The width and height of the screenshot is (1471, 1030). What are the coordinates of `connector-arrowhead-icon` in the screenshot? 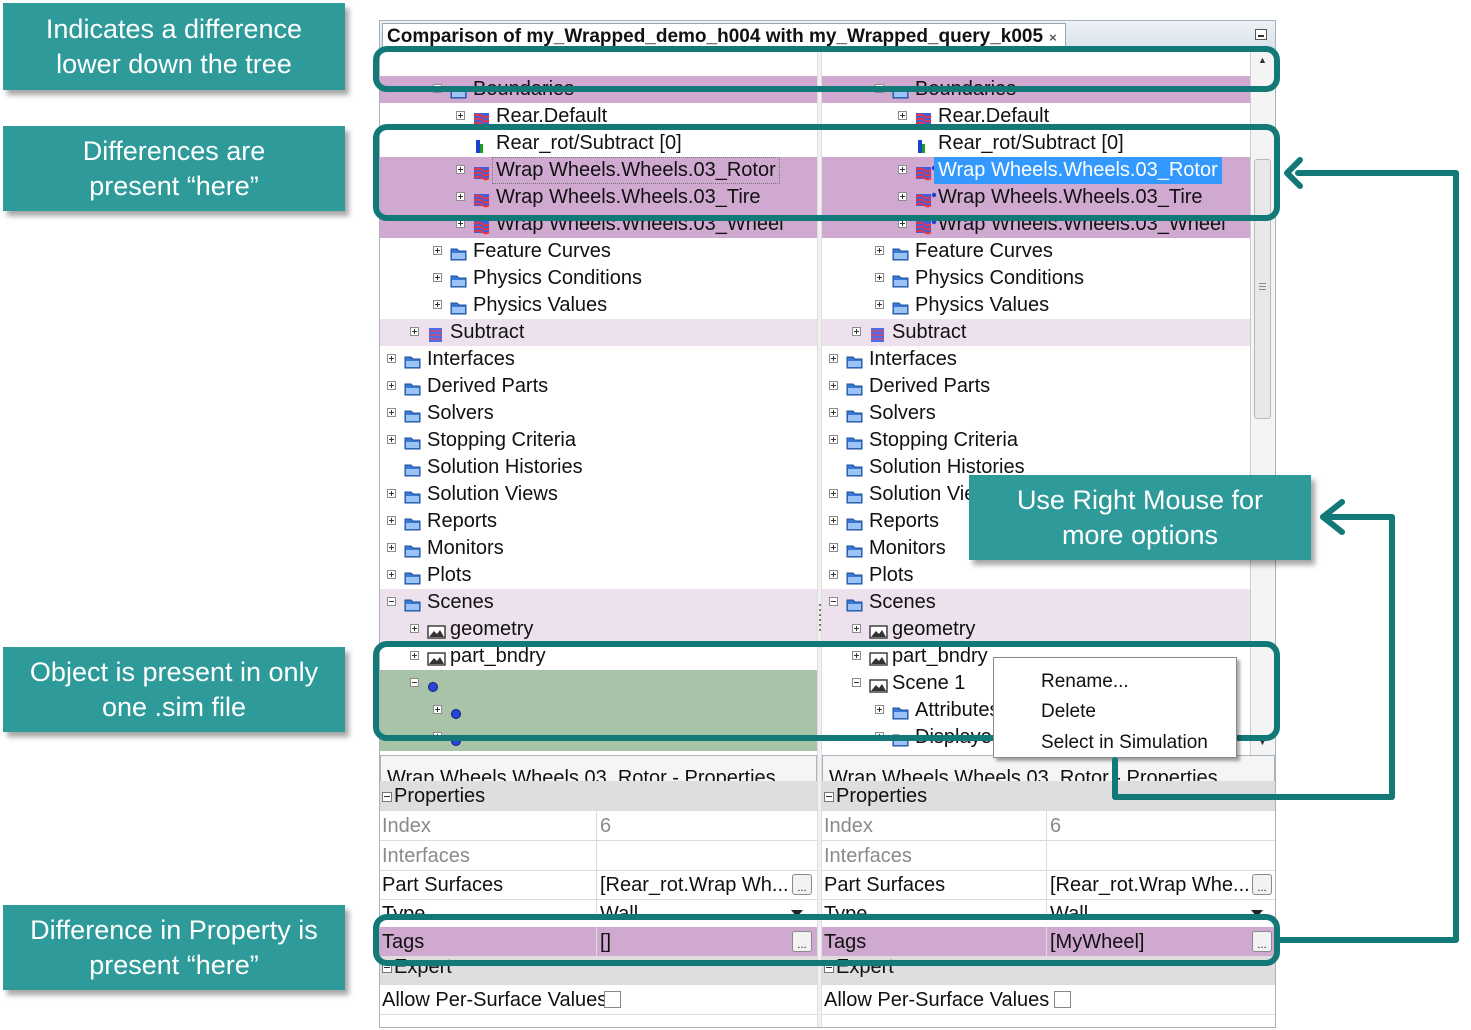 It's located at (1293, 173).